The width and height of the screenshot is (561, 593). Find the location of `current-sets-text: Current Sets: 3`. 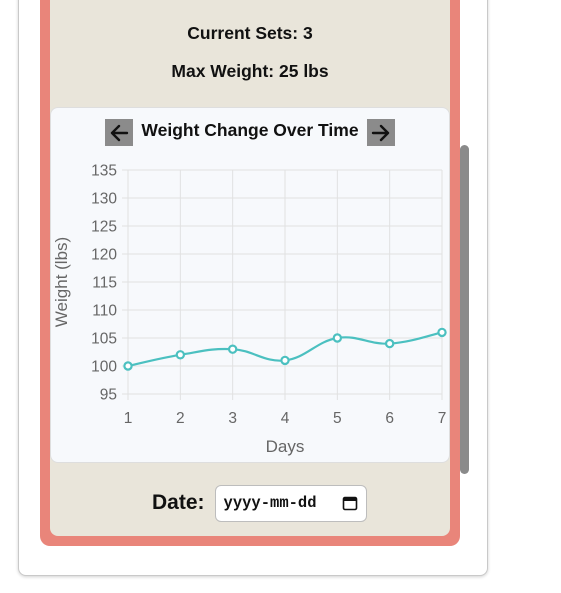

current-sets-text: Current Sets: 3 is located at coordinates (250, 33).